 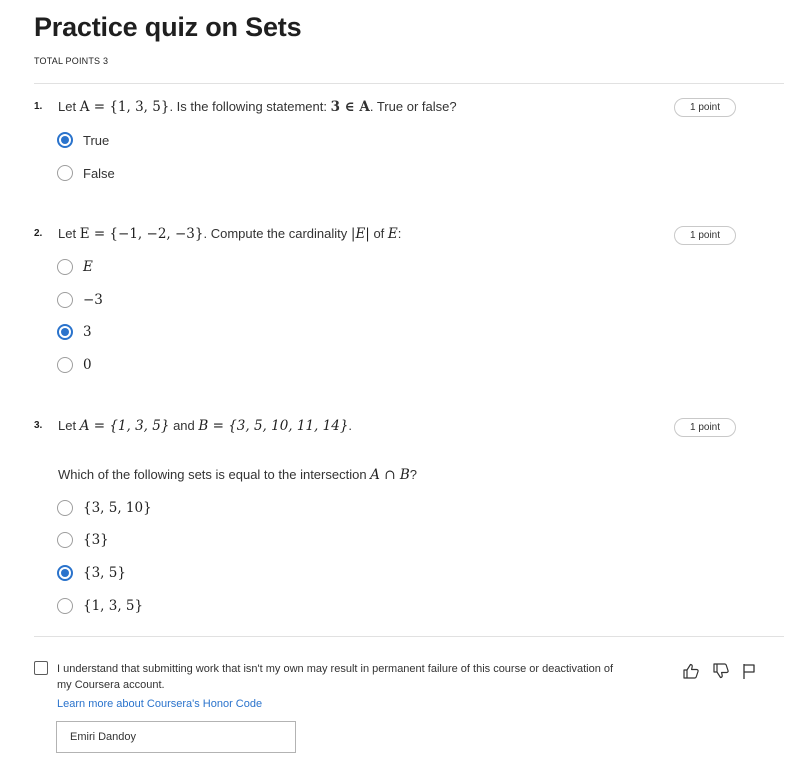 I want to click on question-3-option-3: {3, 5}, so click(x=91, y=573).